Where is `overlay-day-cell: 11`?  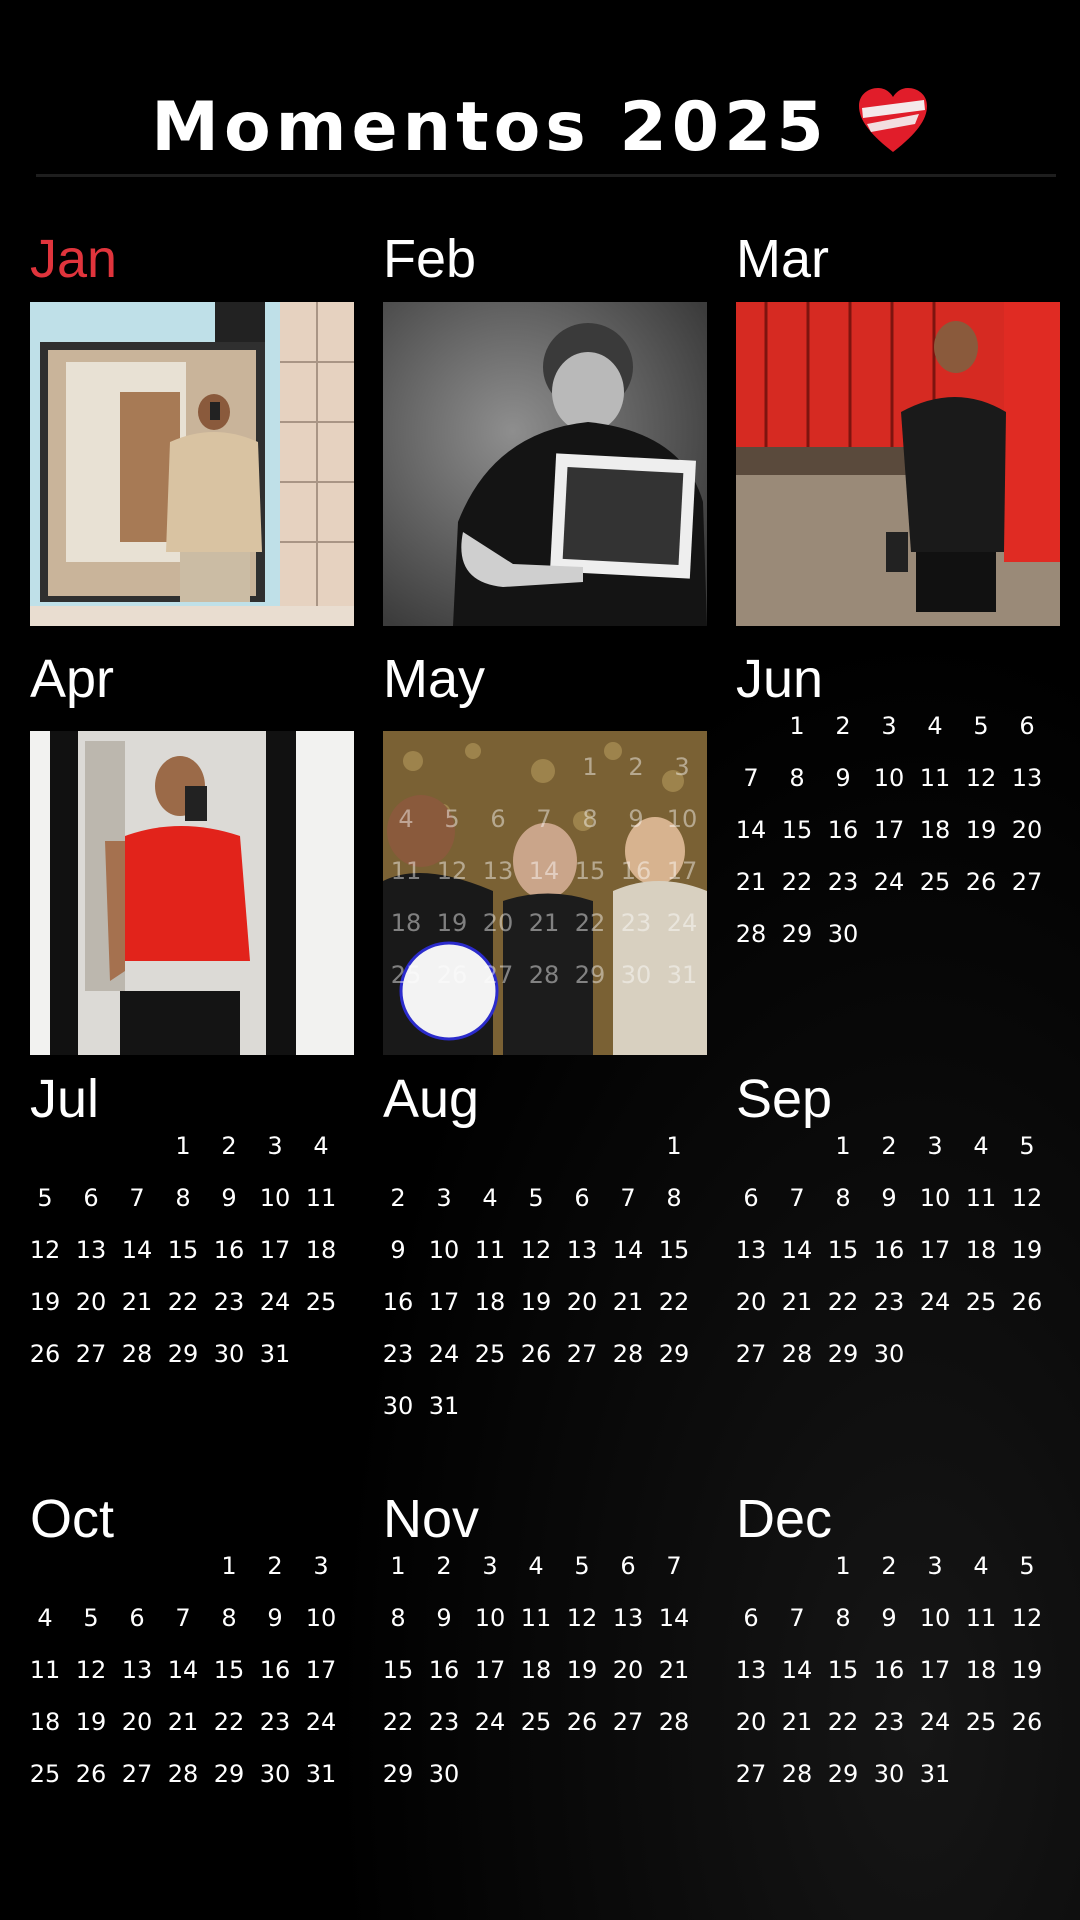 overlay-day-cell: 11 is located at coordinates (406, 871).